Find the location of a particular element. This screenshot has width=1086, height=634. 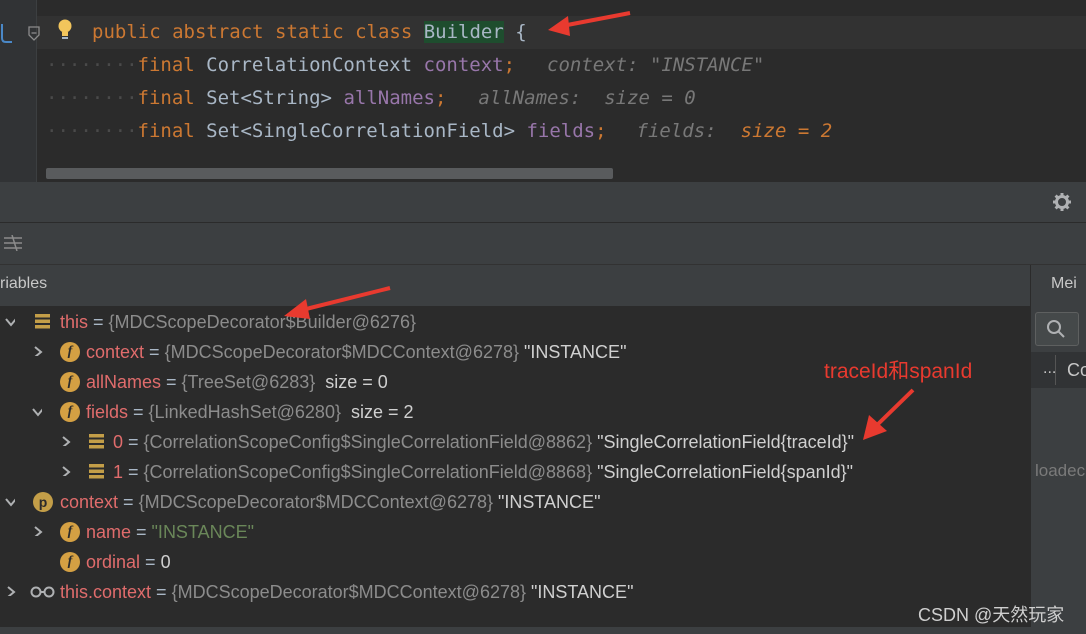

code-line-1: public abstract static class Builder { is located at coordinates (309, 32).